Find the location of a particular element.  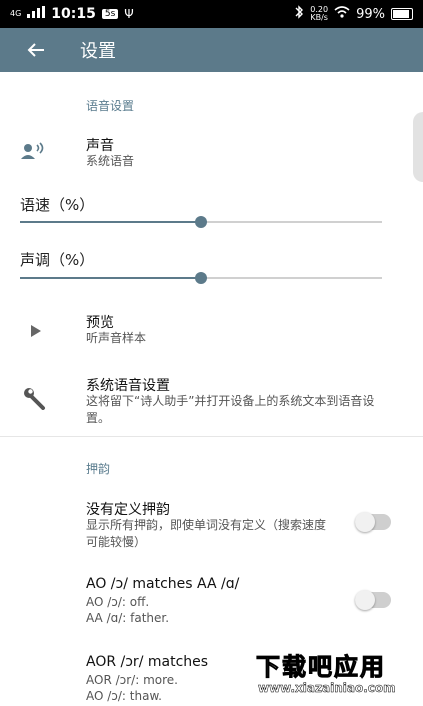

network-small-indicator: 4G is located at coordinates (16, 13).